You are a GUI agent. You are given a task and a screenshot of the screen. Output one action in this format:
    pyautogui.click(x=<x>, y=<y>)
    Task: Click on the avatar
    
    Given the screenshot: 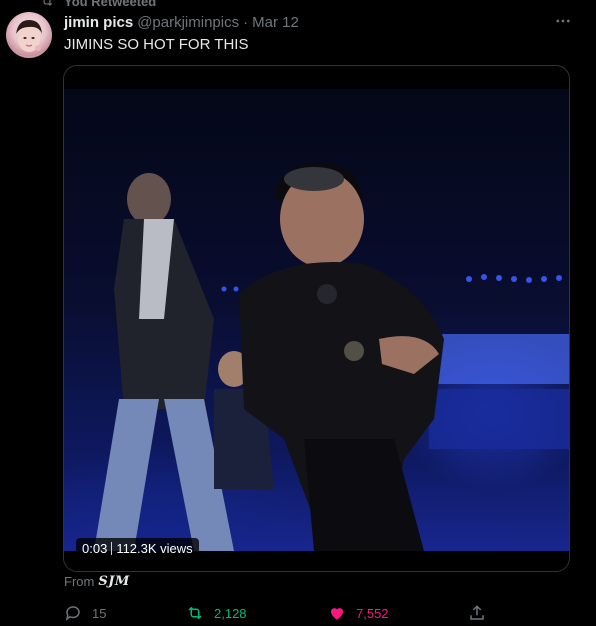 What is the action you would take?
    pyautogui.click(x=29, y=35)
    